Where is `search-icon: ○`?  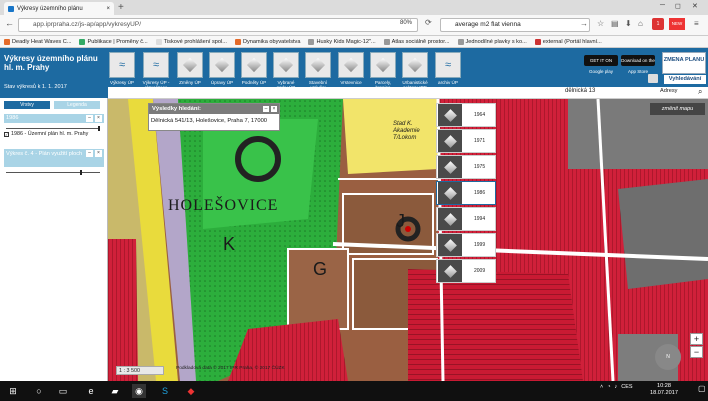
search-icon: ○ is located at coordinates (39, 391).